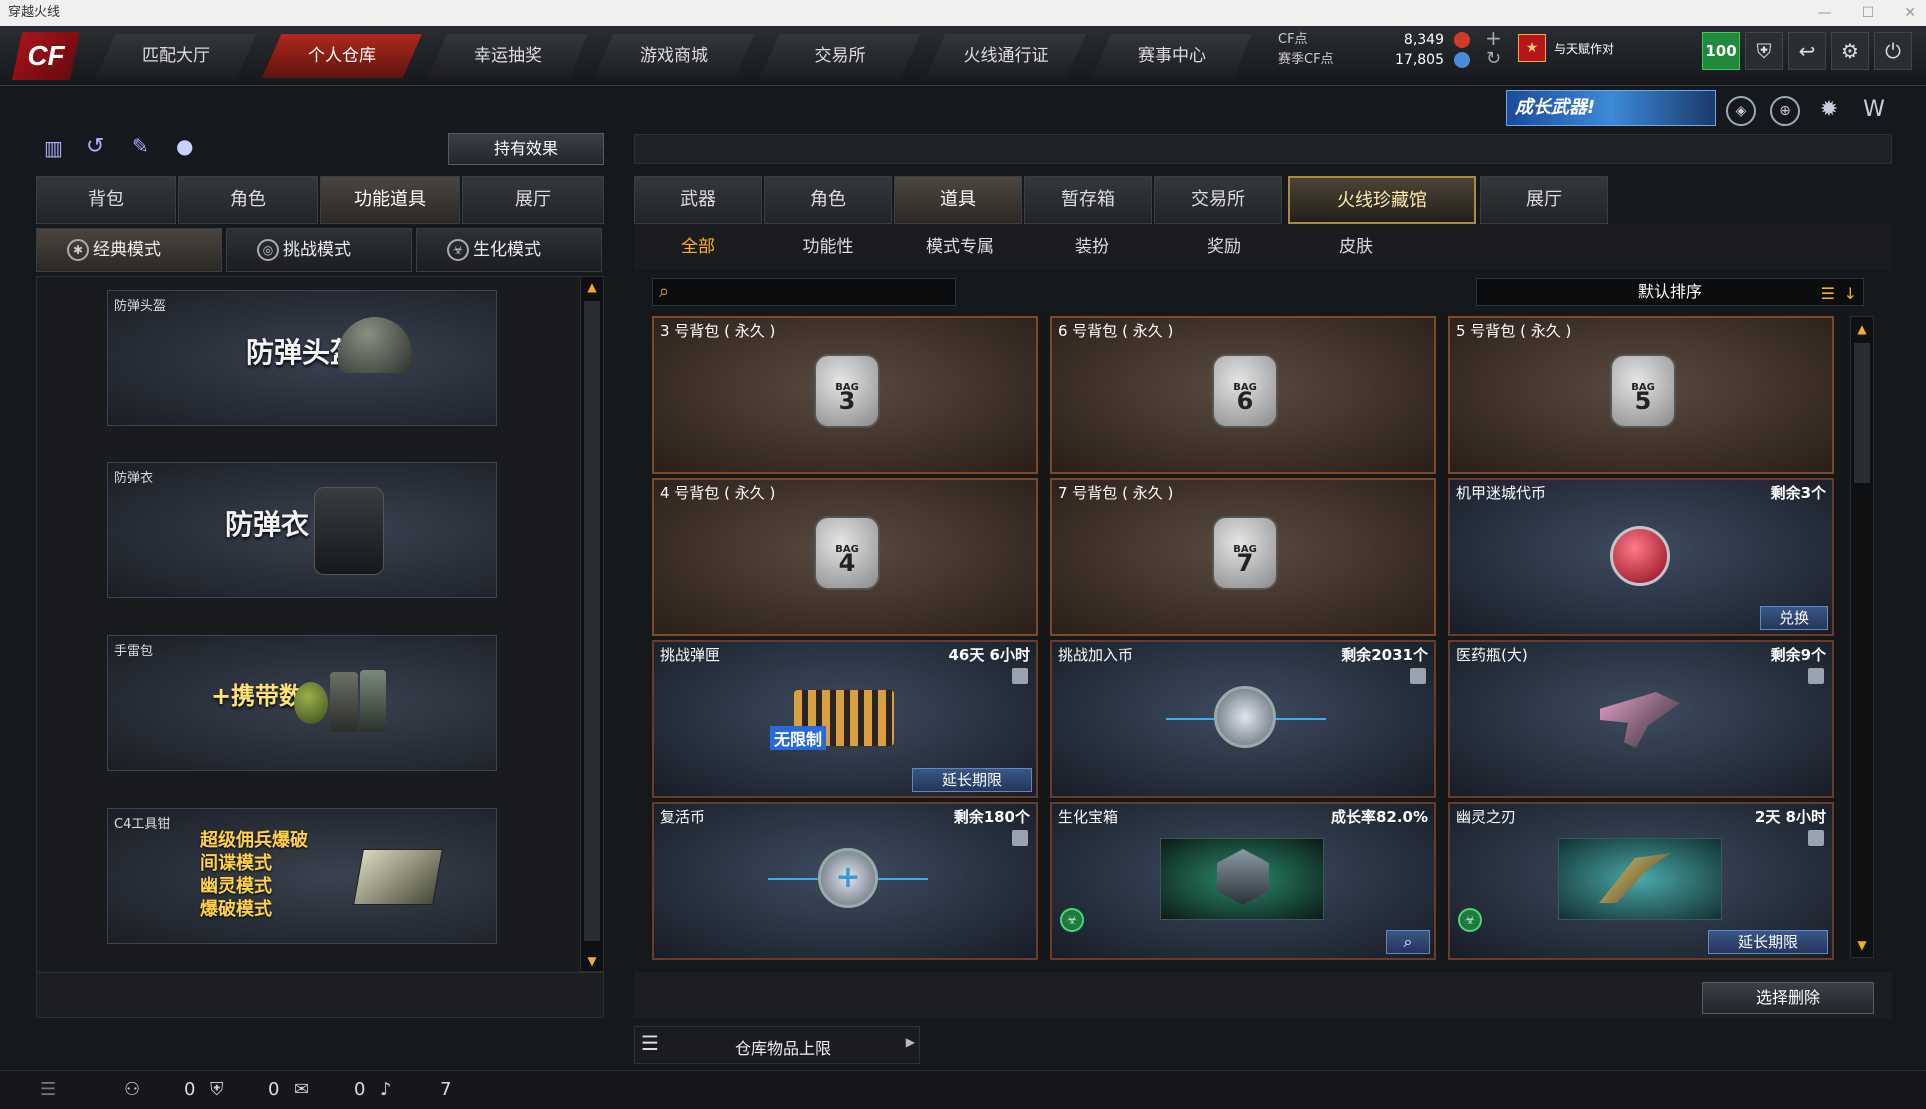 This screenshot has width=1926, height=1109. Describe the element at coordinates (674, 56) in the screenshot. I see `nav-tab-store: 游戏商城` at that location.